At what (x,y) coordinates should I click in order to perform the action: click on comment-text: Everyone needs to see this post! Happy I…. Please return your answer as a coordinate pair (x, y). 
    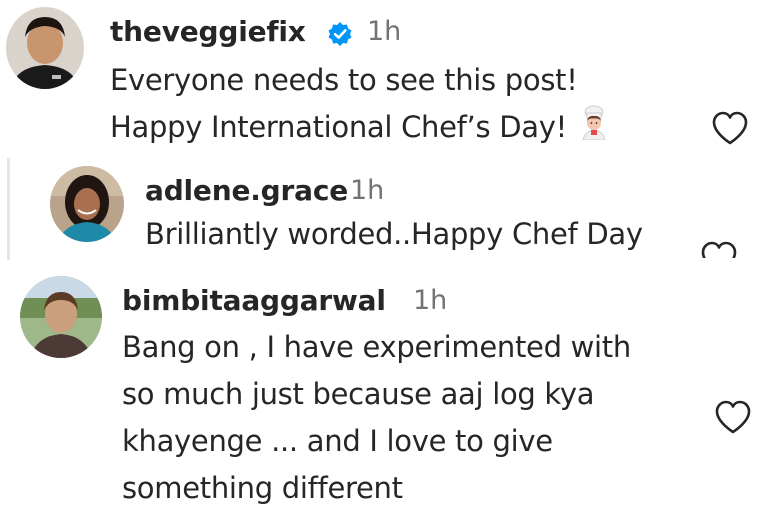
    Looking at the image, I should click on (360, 105).